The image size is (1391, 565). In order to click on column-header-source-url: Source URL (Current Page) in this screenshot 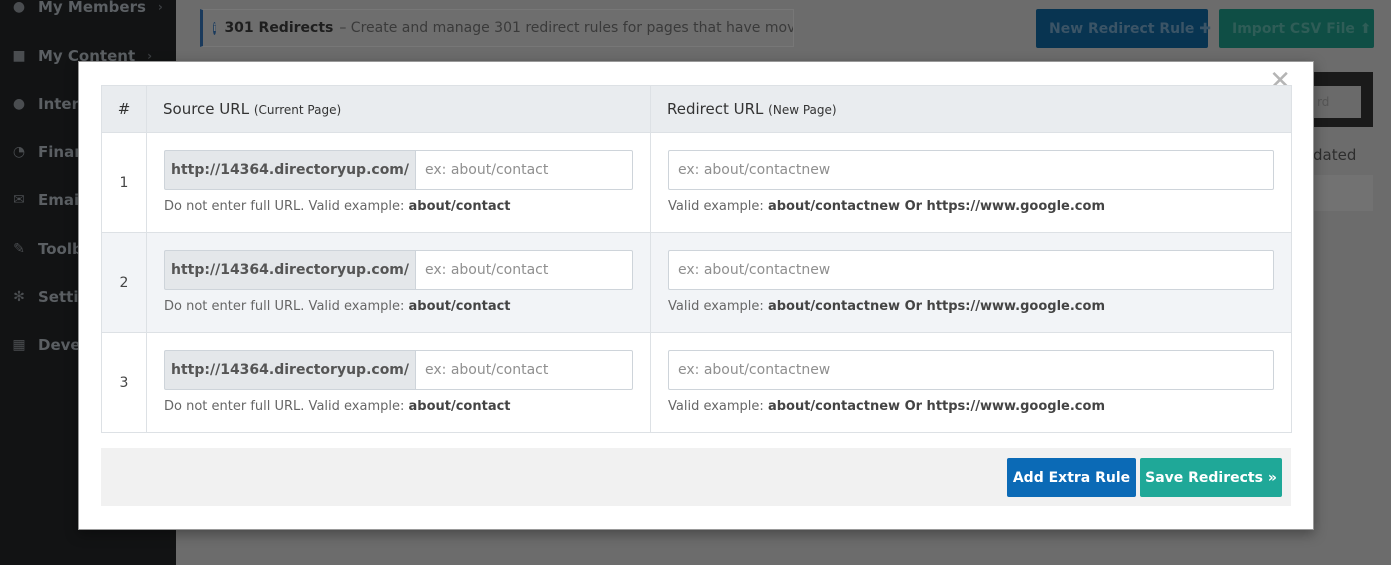, I will do `click(398, 109)`.